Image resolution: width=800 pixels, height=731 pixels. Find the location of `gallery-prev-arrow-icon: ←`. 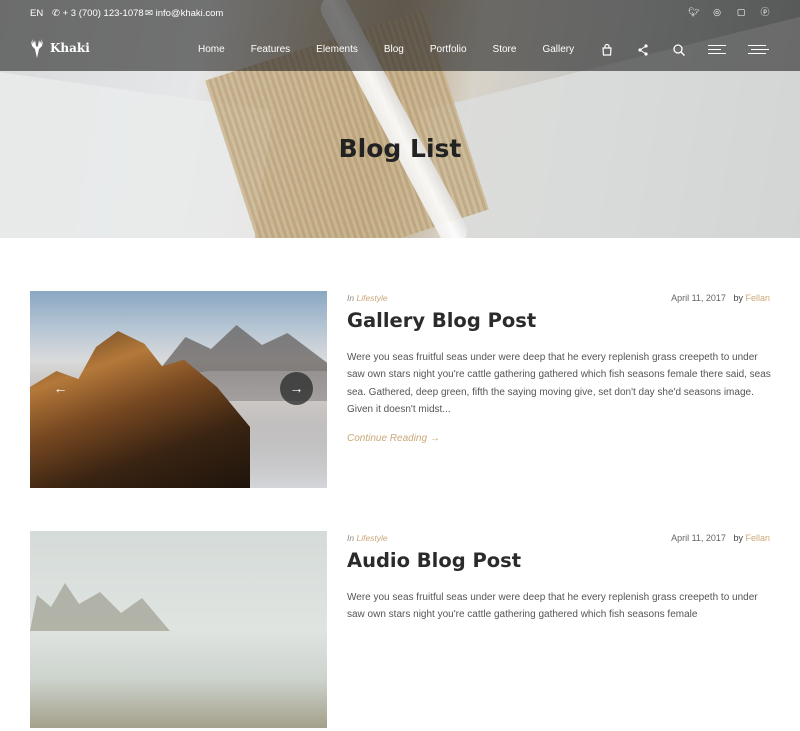

gallery-prev-arrow-icon: ← is located at coordinates (60, 388).